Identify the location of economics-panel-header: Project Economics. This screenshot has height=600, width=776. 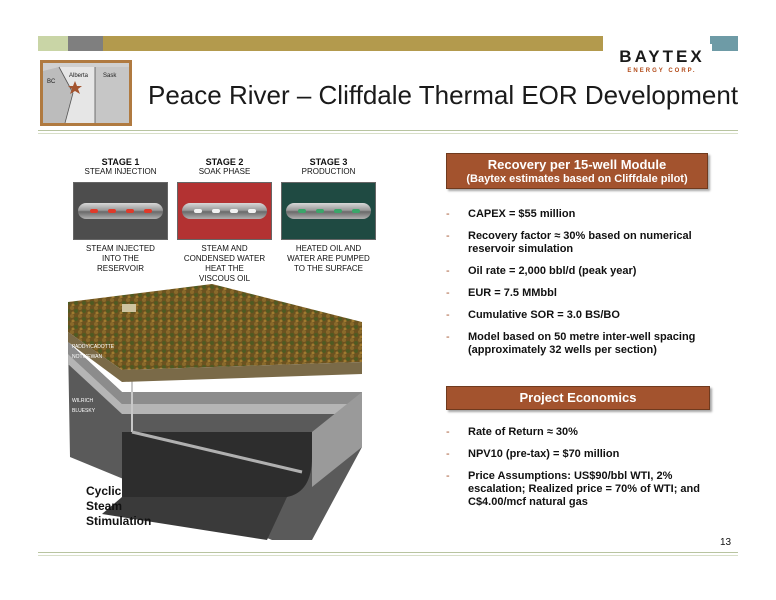
(578, 398).